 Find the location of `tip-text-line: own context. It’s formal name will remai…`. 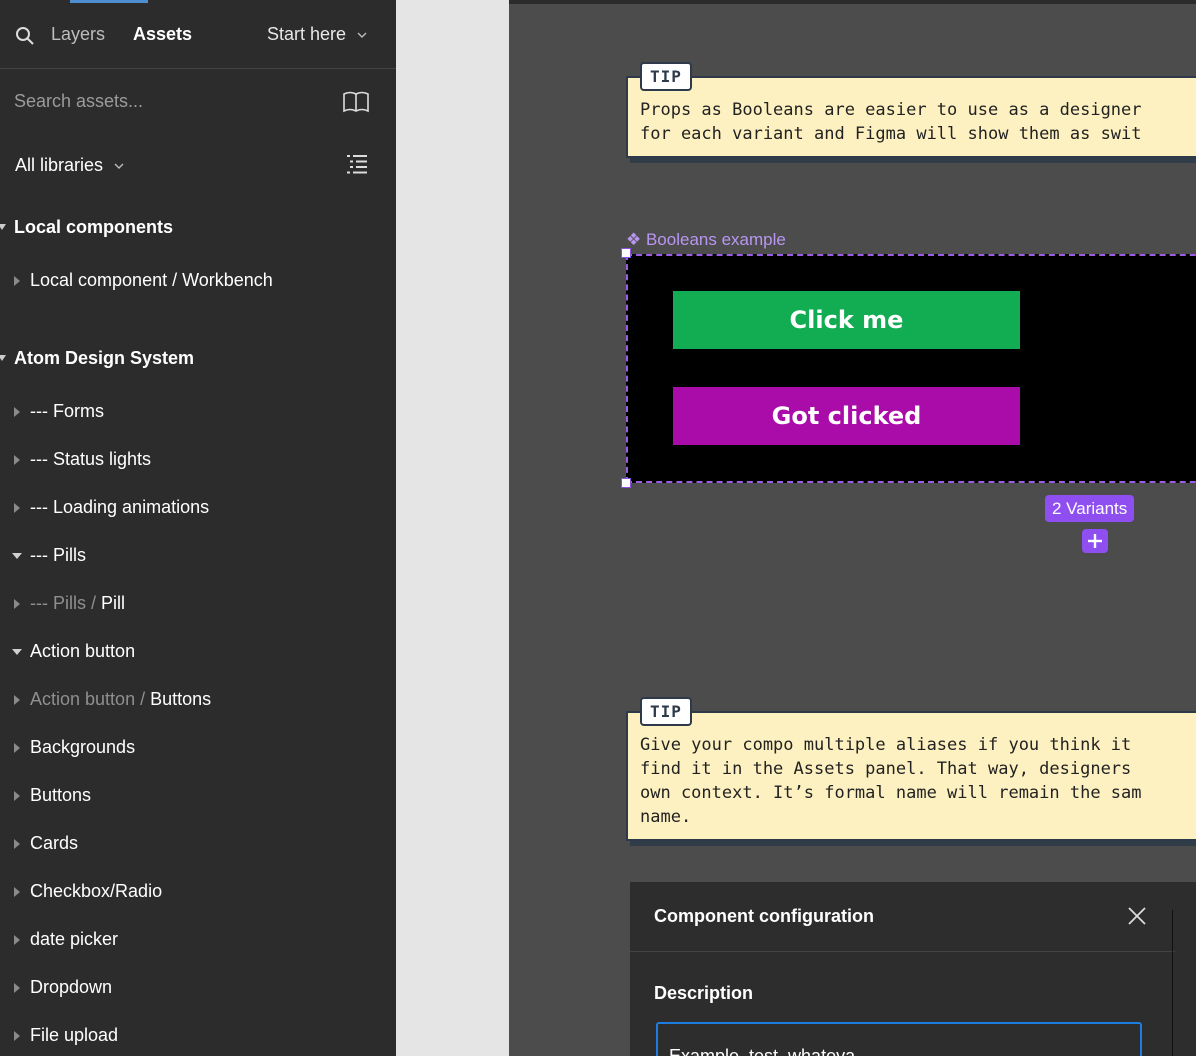

tip-text-line: own context. It’s formal name will remai… is located at coordinates (891, 793).